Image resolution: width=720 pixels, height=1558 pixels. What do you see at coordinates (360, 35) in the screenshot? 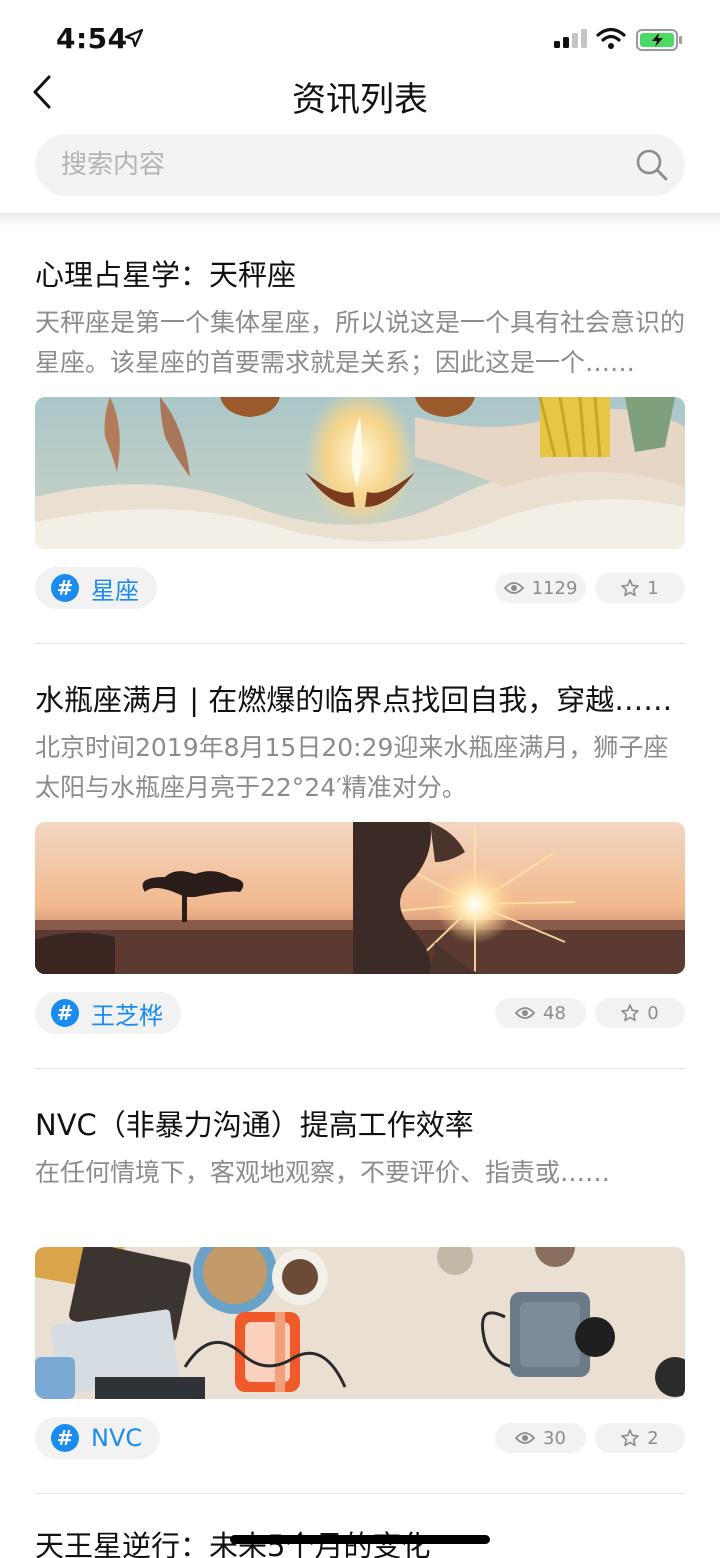
I see `status-bar: 4:54` at bounding box center [360, 35].